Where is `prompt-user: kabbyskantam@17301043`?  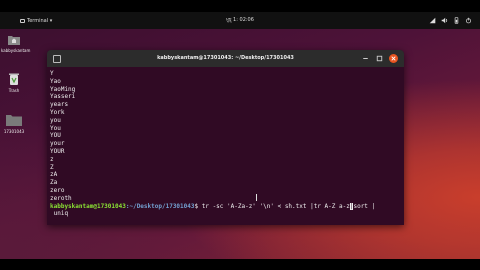 prompt-user: kabbyskantam@17301043 is located at coordinates (88, 206).